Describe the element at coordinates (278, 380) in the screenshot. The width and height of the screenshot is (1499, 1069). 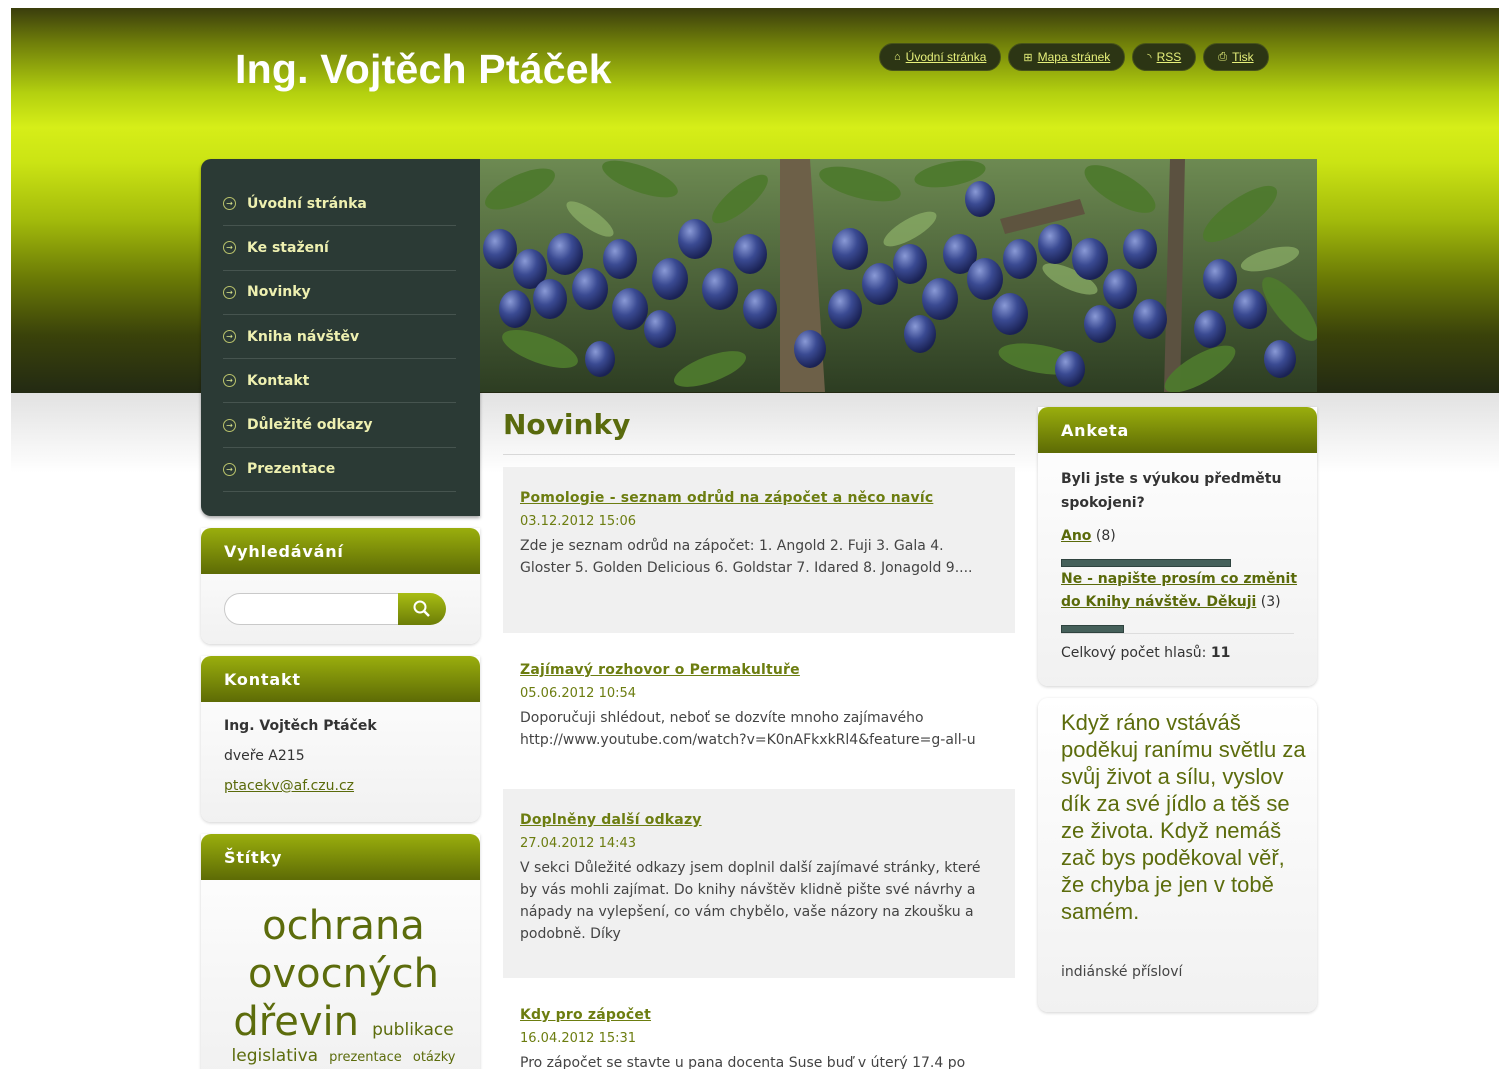
I see `nav-item-label: Kontakt` at that location.